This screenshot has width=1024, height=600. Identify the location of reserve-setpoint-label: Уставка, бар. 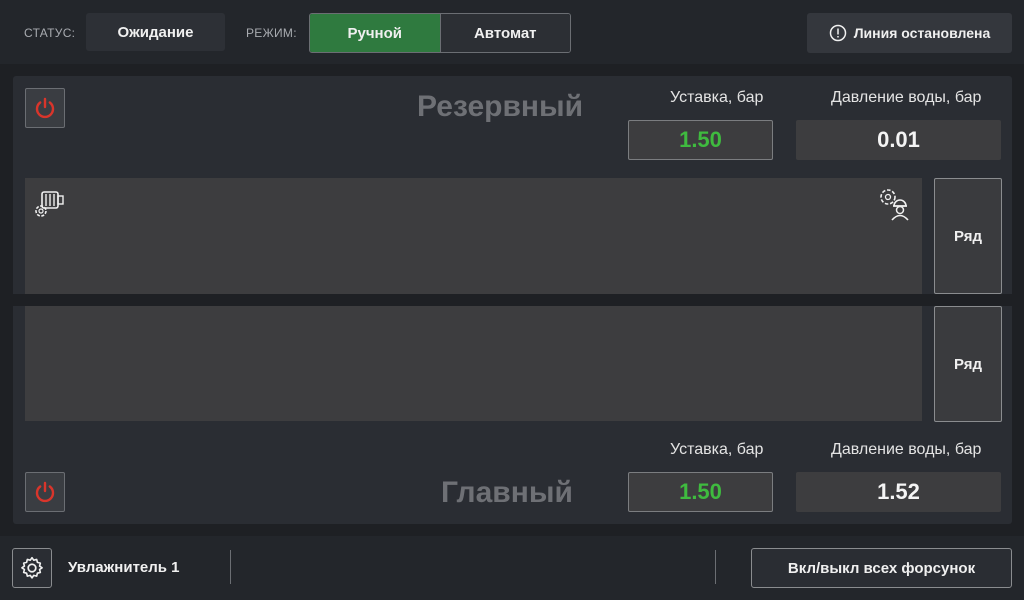
(717, 97).